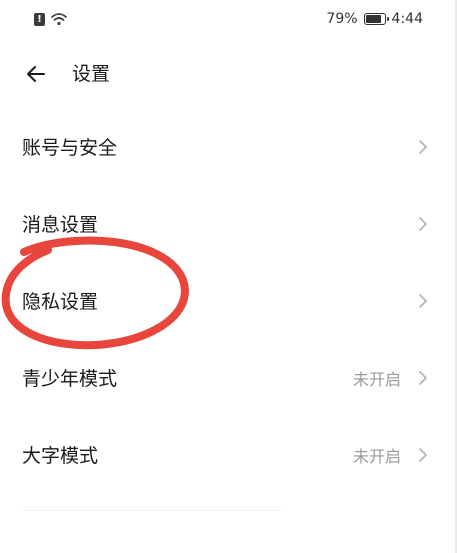  What do you see at coordinates (228, 74) in the screenshot?
I see `header-bar: 设置` at bounding box center [228, 74].